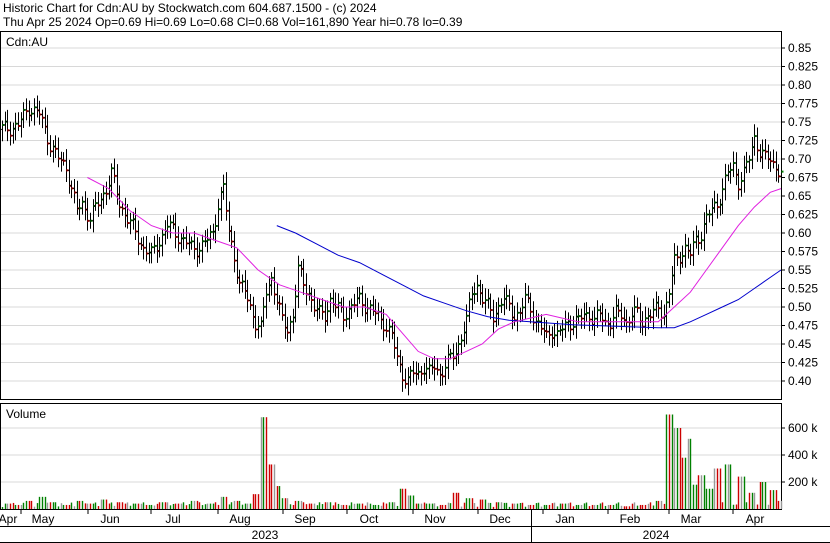  What do you see at coordinates (800, 196) in the screenshot?
I see `price-tick-label: 0.65` at bounding box center [800, 196].